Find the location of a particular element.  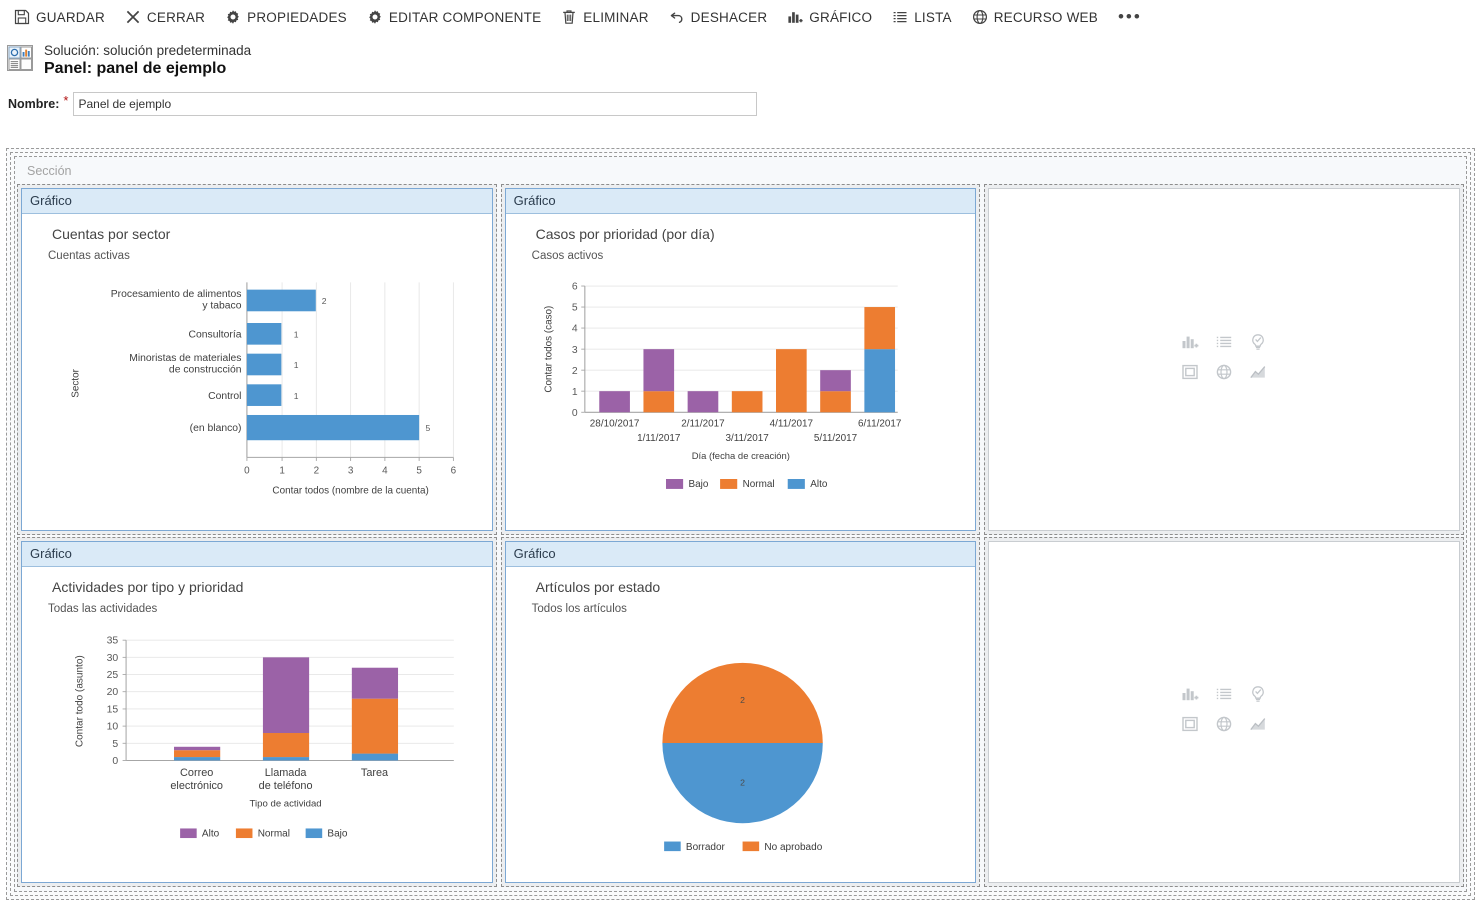

empty-control-placeholder-top-right is located at coordinates (1224, 359).